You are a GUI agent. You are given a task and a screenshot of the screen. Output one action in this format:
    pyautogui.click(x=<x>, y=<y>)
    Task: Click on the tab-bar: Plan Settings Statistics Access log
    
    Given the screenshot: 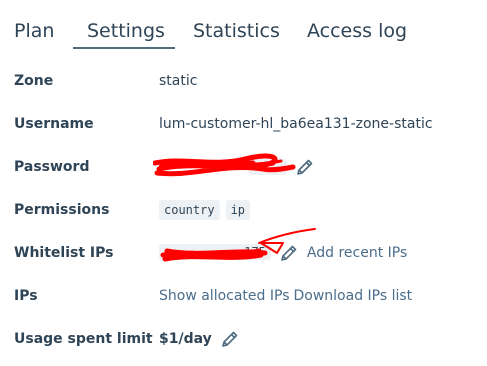 What is the action you would take?
    pyautogui.click(x=243, y=25)
    